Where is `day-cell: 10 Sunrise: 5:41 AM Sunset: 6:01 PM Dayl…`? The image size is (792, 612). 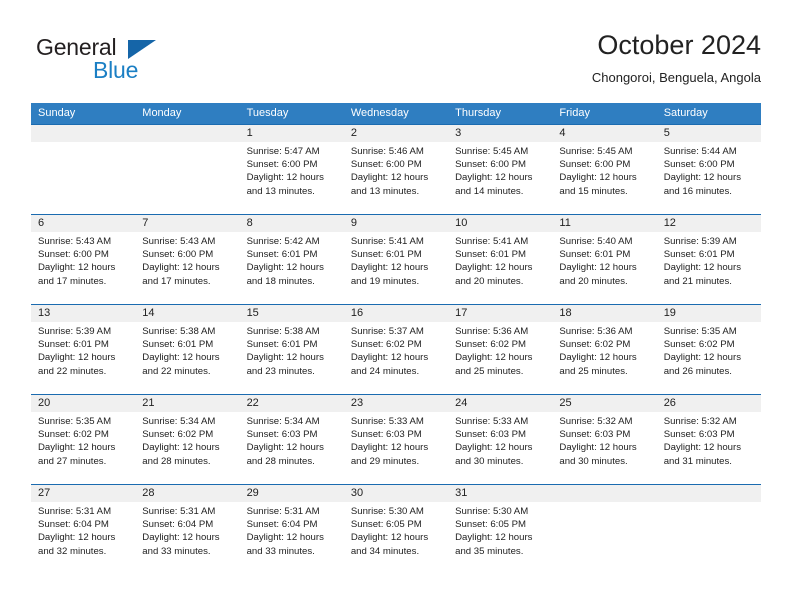 day-cell: 10 Sunrise: 5:41 AM Sunset: 6:01 PM Dayl… is located at coordinates (500, 259).